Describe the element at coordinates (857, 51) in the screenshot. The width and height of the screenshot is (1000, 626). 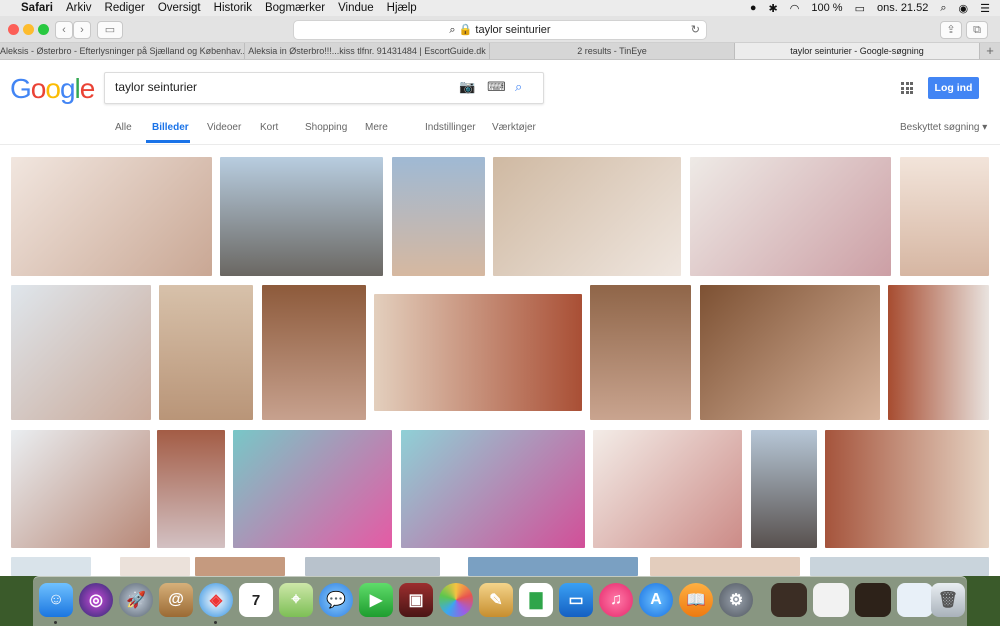
I see `tab-google-search: taylor seinturier - Google-søgning` at that location.